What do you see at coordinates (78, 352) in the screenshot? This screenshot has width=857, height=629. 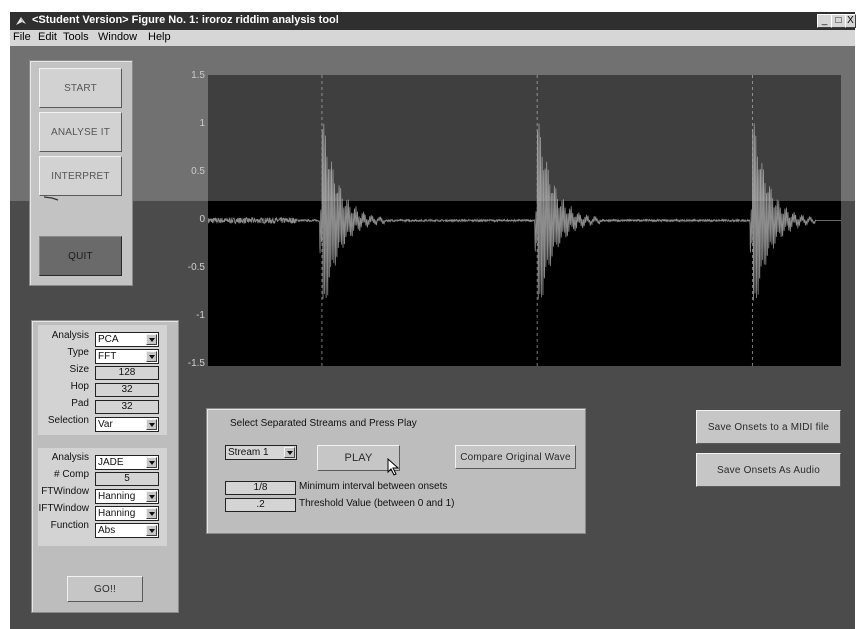 I see `type-label: Type` at bounding box center [78, 352].